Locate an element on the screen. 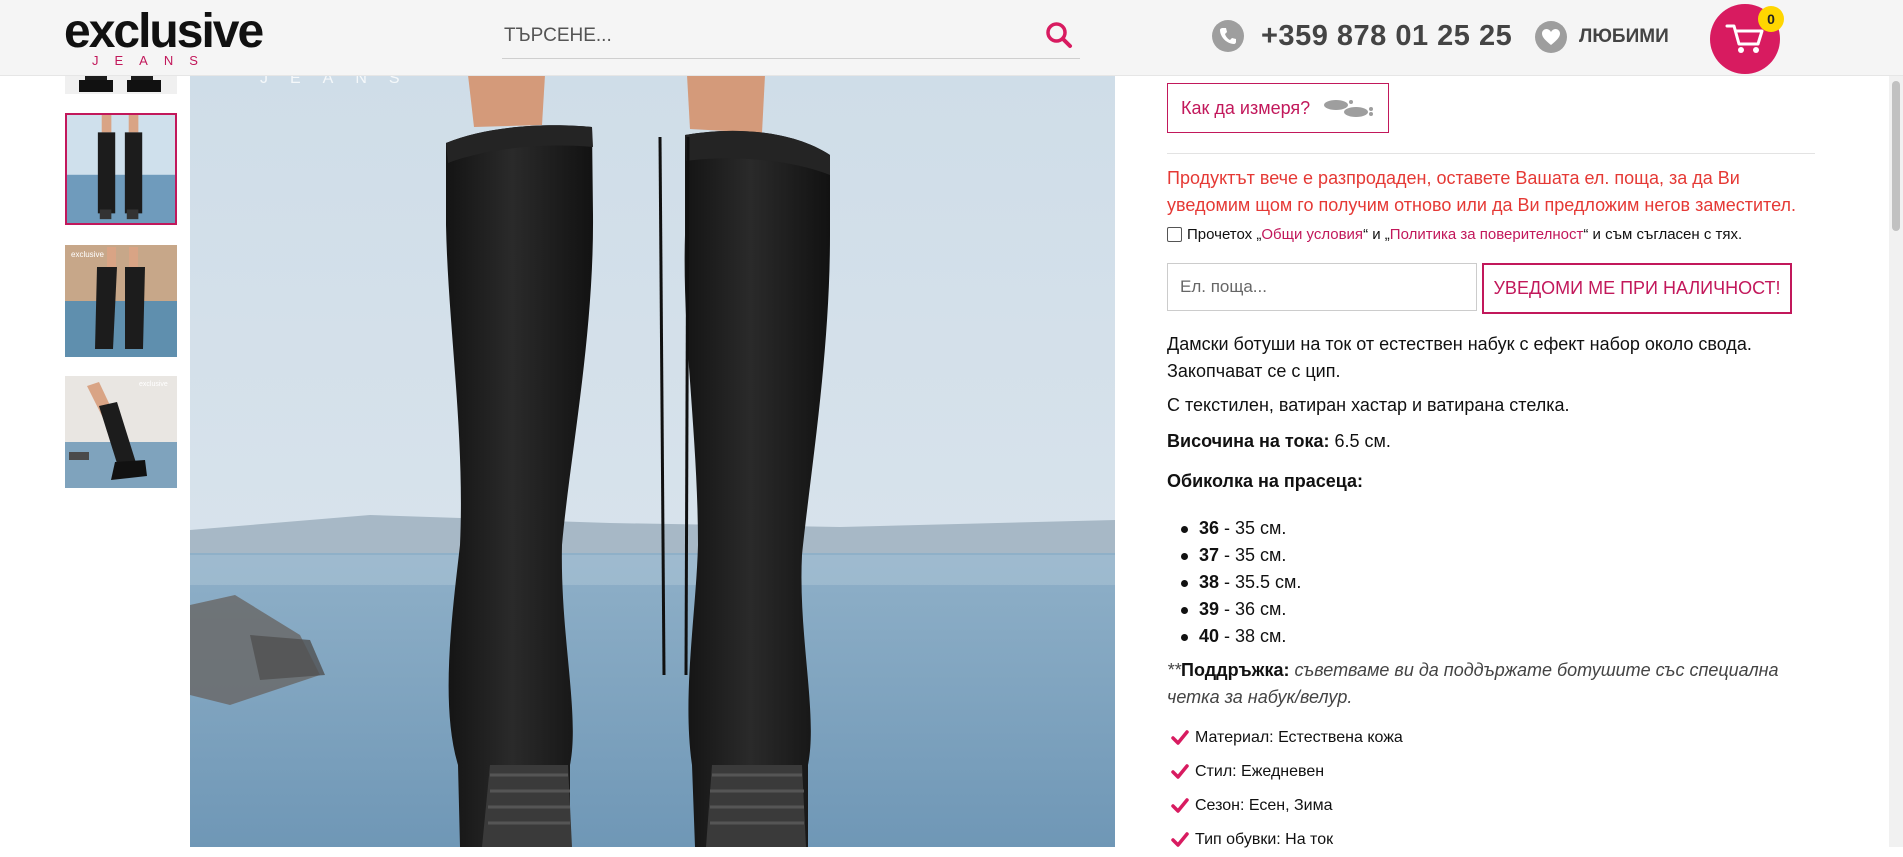 Image resolution: width=1903 pixels, height=857 pixels. page-scrollbar is located at coordinates (1896, 461).